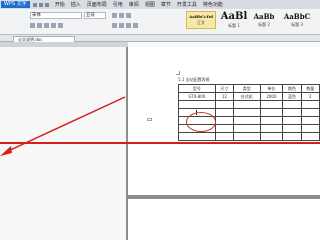 This screenshot has width=320, height=240. Describe the element at coordinates (135, 25) in the screenshot. I see `justify-icon` at that location.